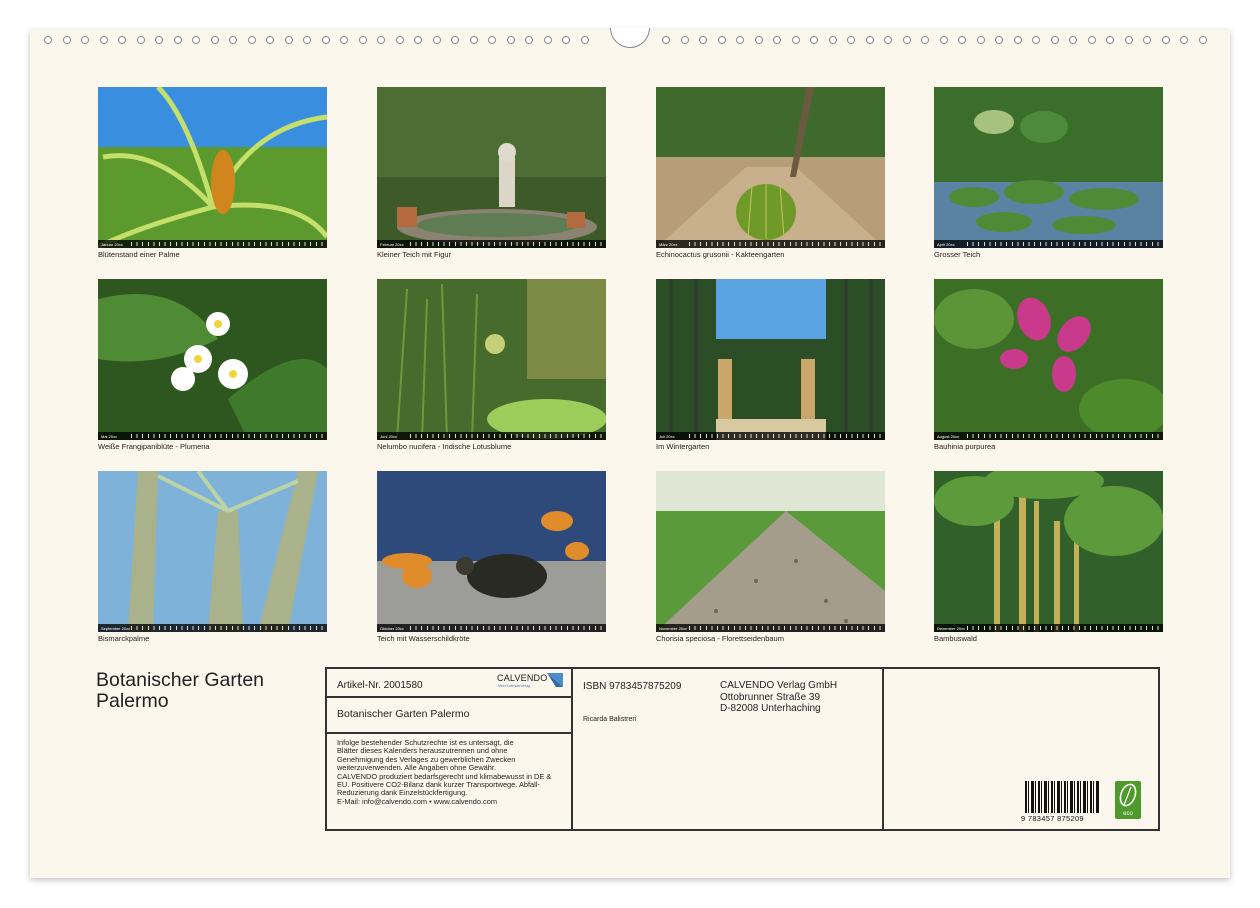 The height and width of the screenshot is (908, 1260). I want to click on publisher-line-2: Ottobrunner Straße 39, so click(770, 697).